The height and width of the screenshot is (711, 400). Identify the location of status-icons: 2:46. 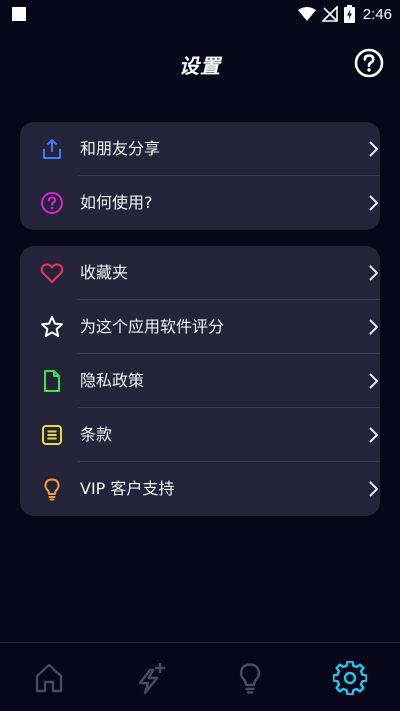
(344, 14).